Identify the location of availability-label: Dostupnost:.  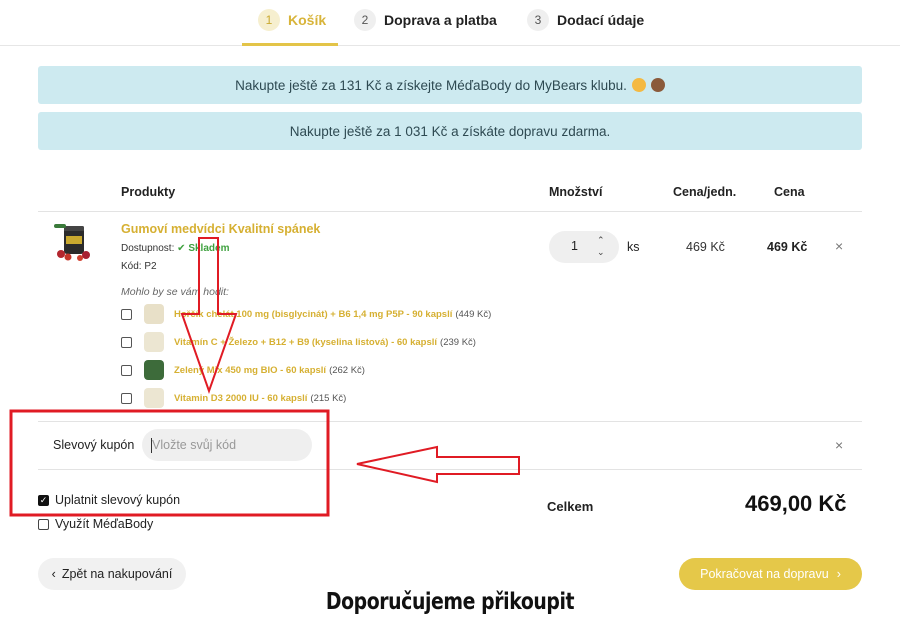
(148, 248).